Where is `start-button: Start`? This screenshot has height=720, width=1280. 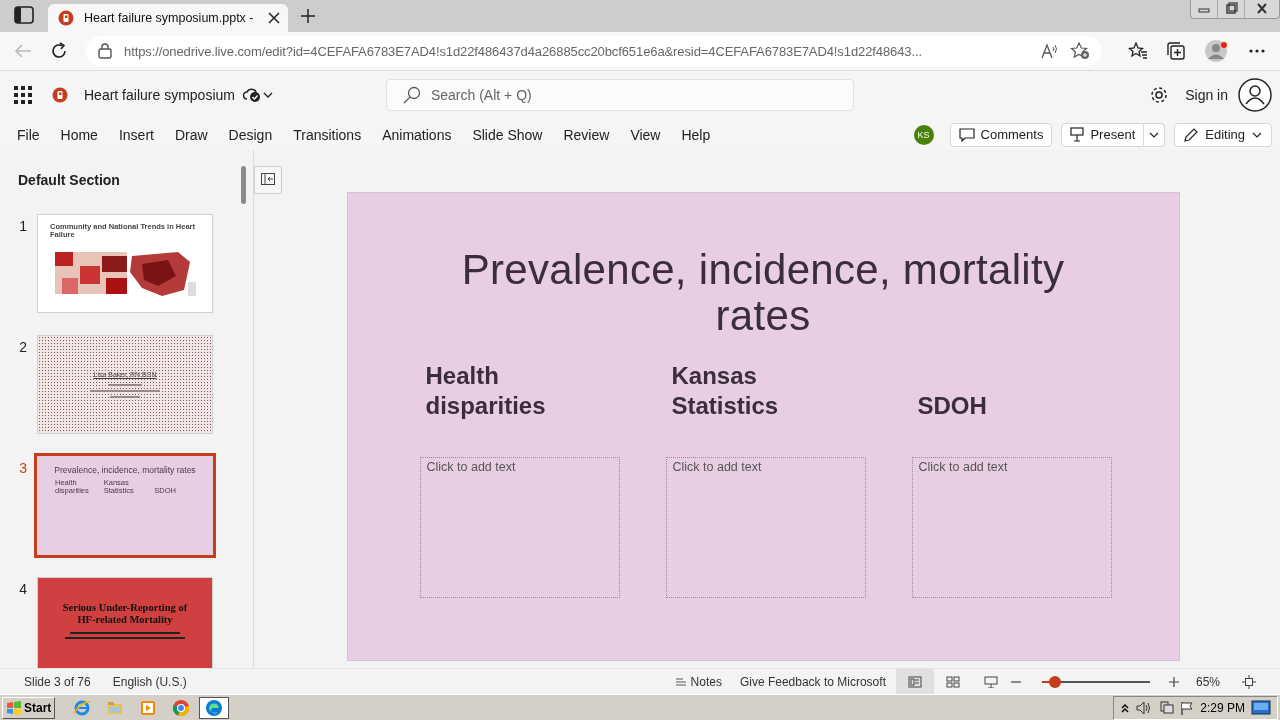 start-button: Start is located at coordinates (29, 707).